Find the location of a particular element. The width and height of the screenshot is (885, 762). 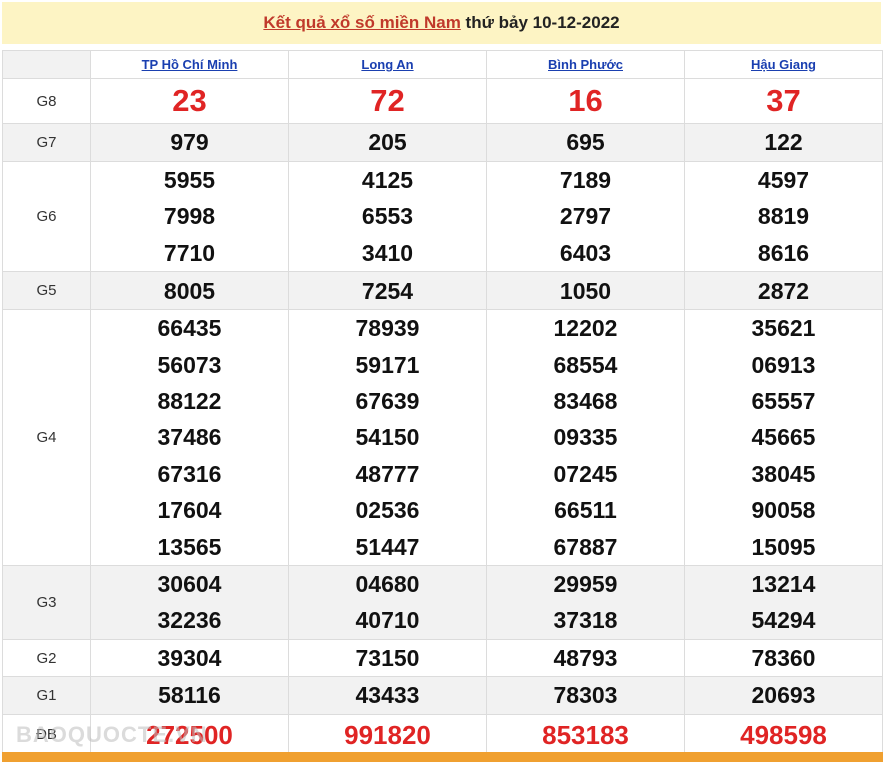

prize-number: 37486 is located at coordinates (189, 437).